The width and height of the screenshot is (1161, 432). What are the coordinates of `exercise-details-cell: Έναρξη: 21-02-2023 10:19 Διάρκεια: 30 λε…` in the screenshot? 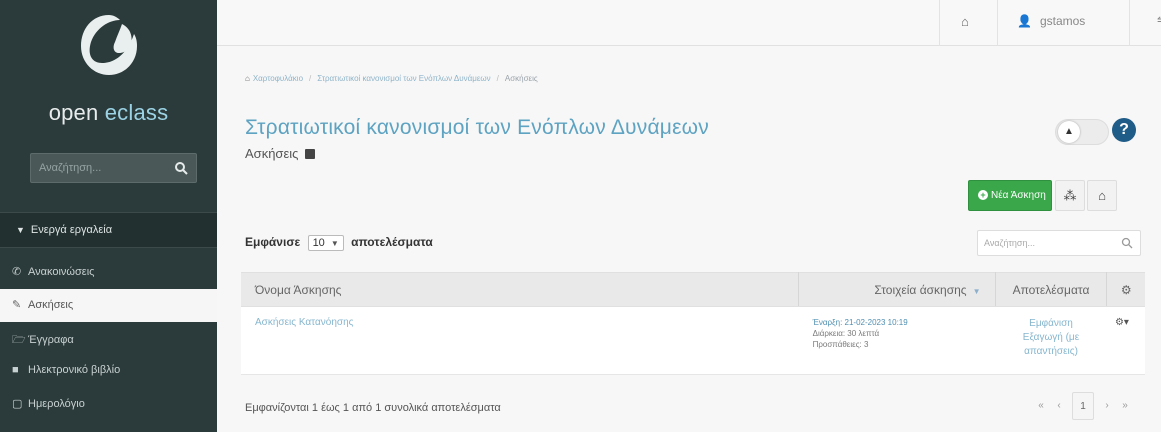 It's located at (897, 340).